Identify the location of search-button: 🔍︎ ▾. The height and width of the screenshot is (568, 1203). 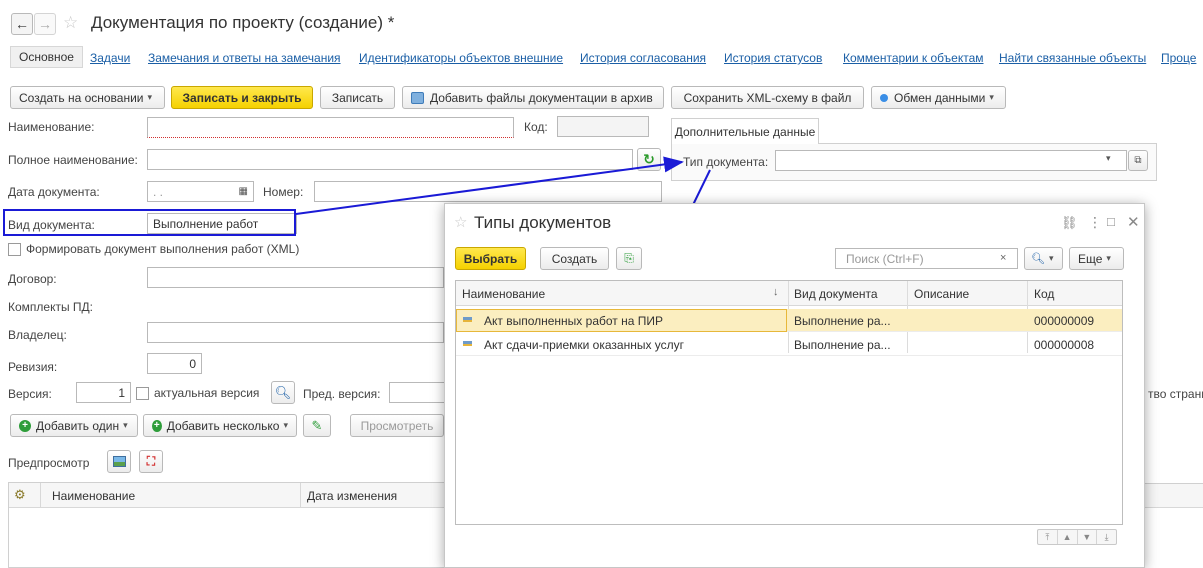
(1043, 258).